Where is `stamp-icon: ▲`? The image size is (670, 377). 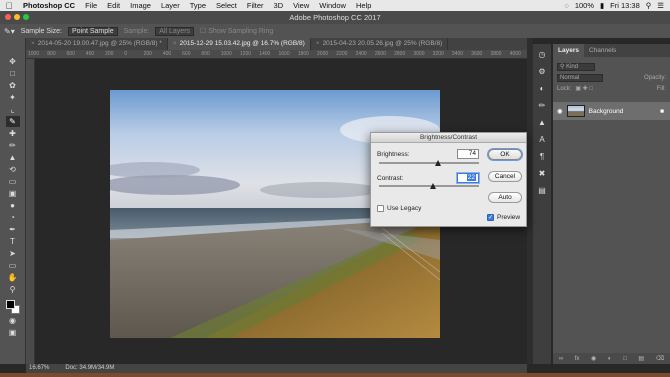 stamp-icon: ▲ is located at coordinates (13, 157).